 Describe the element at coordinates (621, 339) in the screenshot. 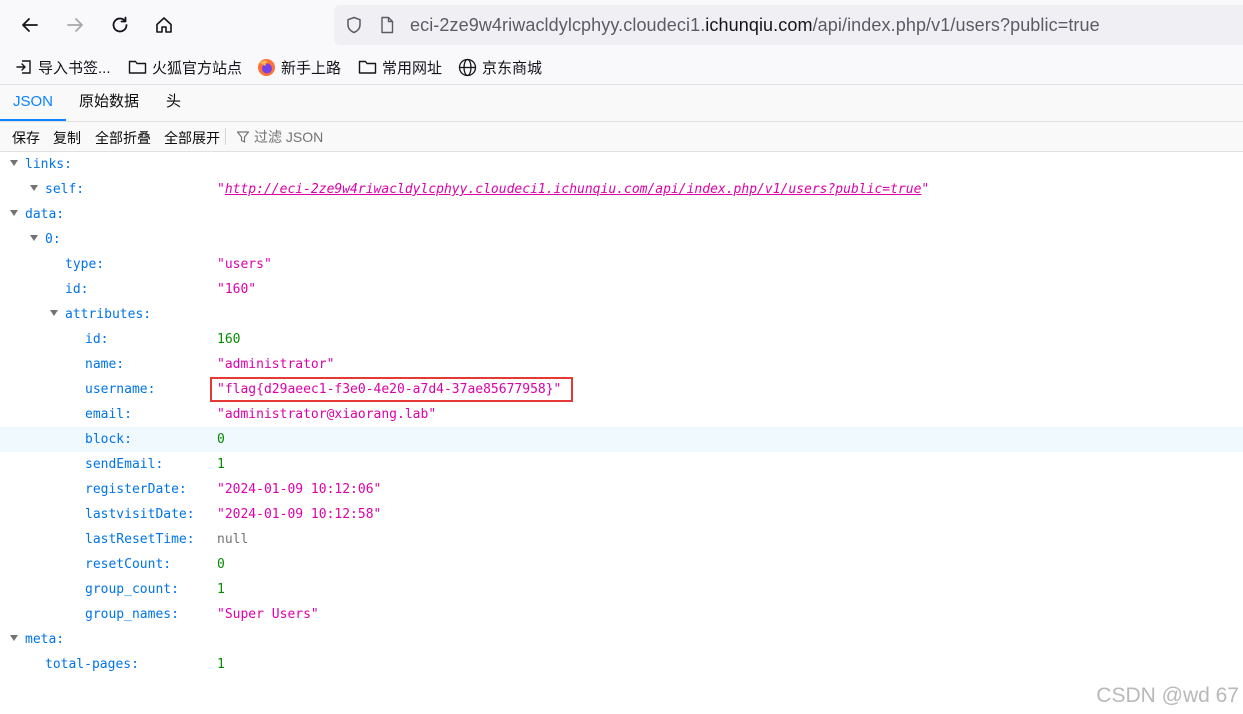

I see `tree-row-attr: id: 160` at that location.